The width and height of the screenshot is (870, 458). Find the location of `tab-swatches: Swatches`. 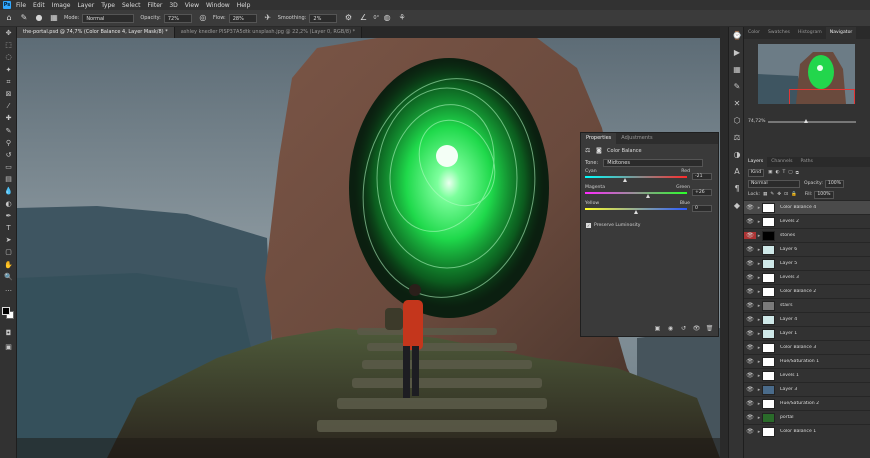

tab-swatches: Swatches is located at coordinates (779, 33).